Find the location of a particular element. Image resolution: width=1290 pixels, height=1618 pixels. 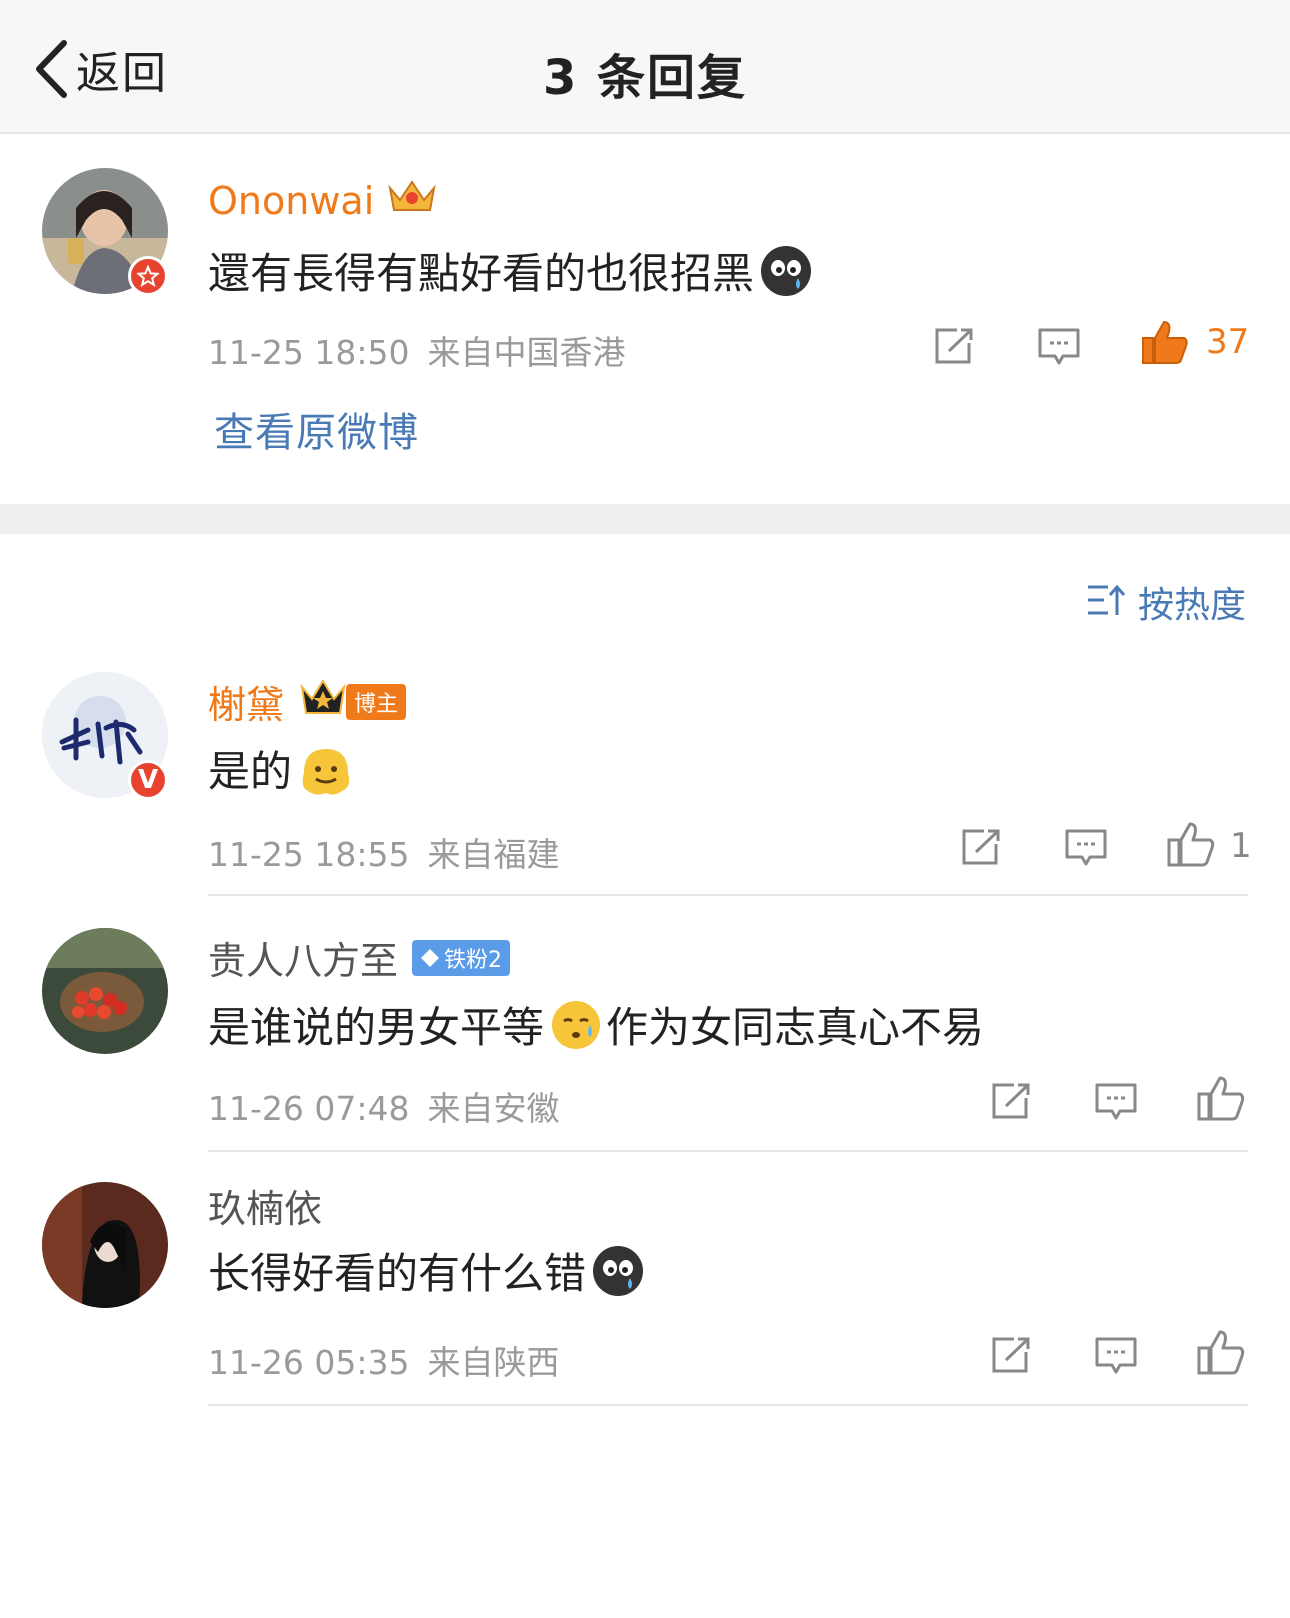

location: 来自安徽 is located at coordinates (493, 1108).